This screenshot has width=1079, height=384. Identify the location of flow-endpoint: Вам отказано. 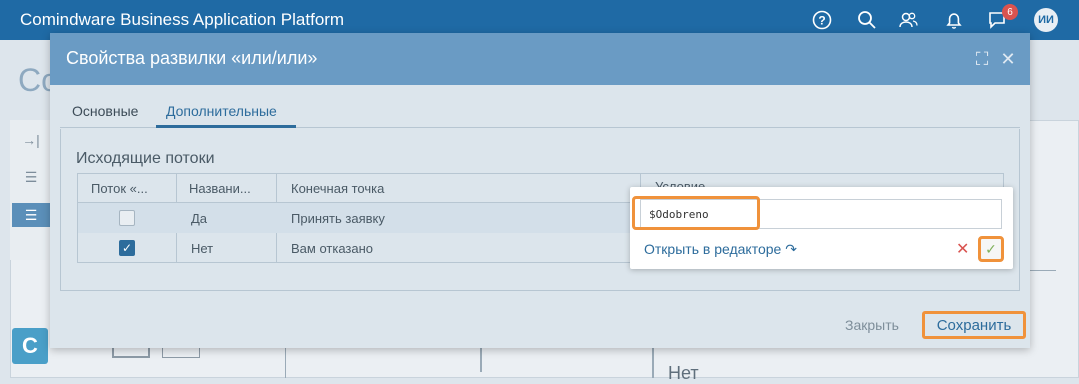
(332, 248).